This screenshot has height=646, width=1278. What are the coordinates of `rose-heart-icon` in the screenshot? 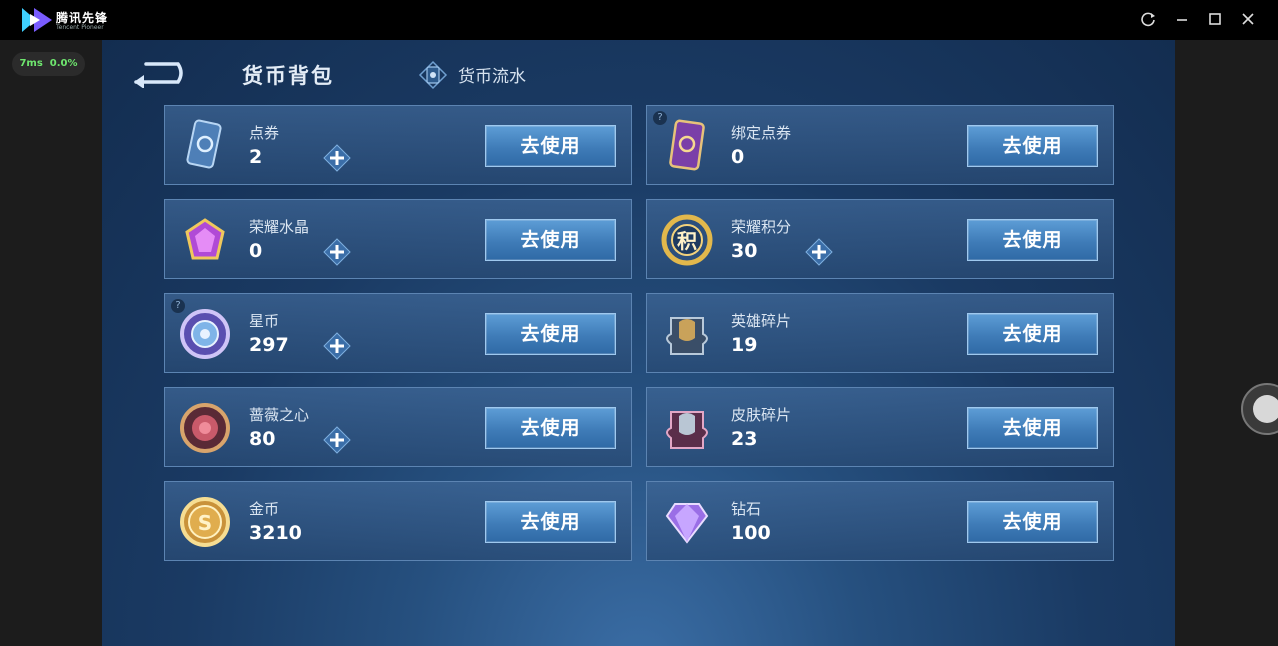 It's located at (205, 428).